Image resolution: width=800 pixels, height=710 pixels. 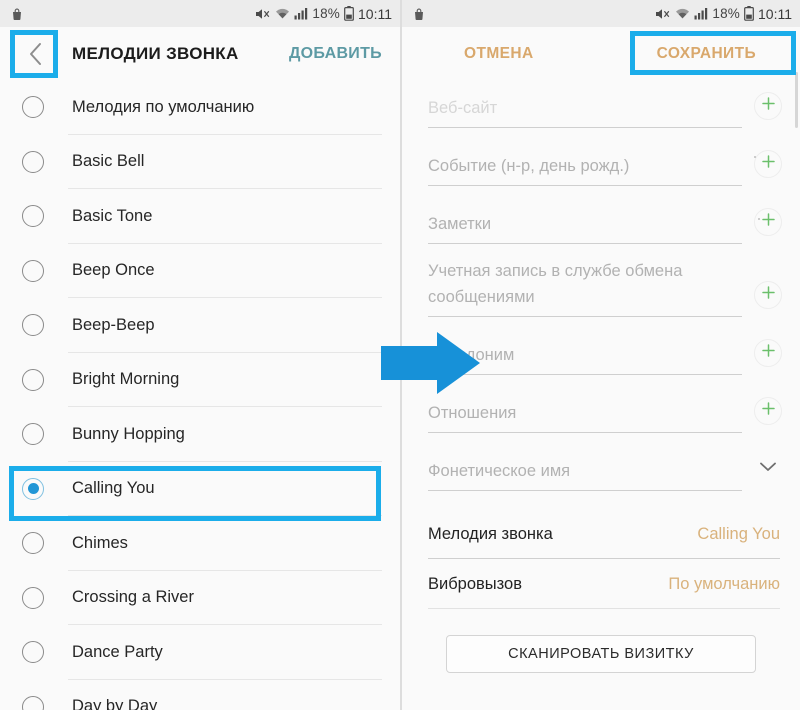 What do you see at coordinates (349, 13) in the screenshot?
I see `battery-icon` at bounding box center [349, 13].